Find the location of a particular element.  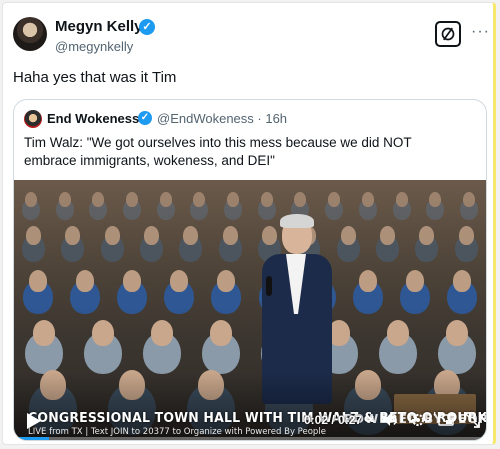

fullscreen-icon is located at coordinates (472, 420).